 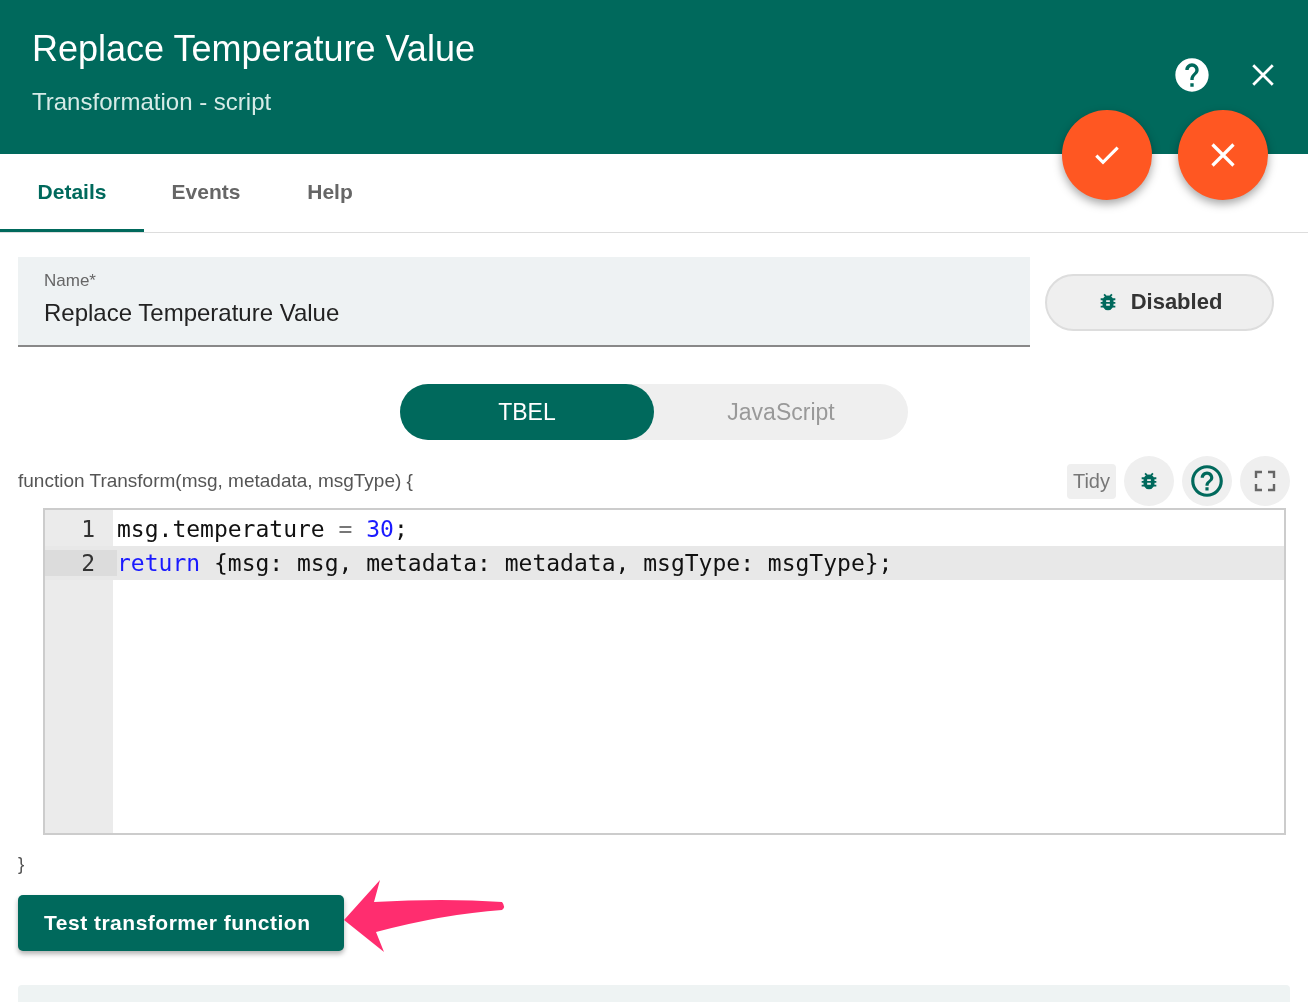 I want to click on tidy-button: Tidy, so click(x=1091, y=481).